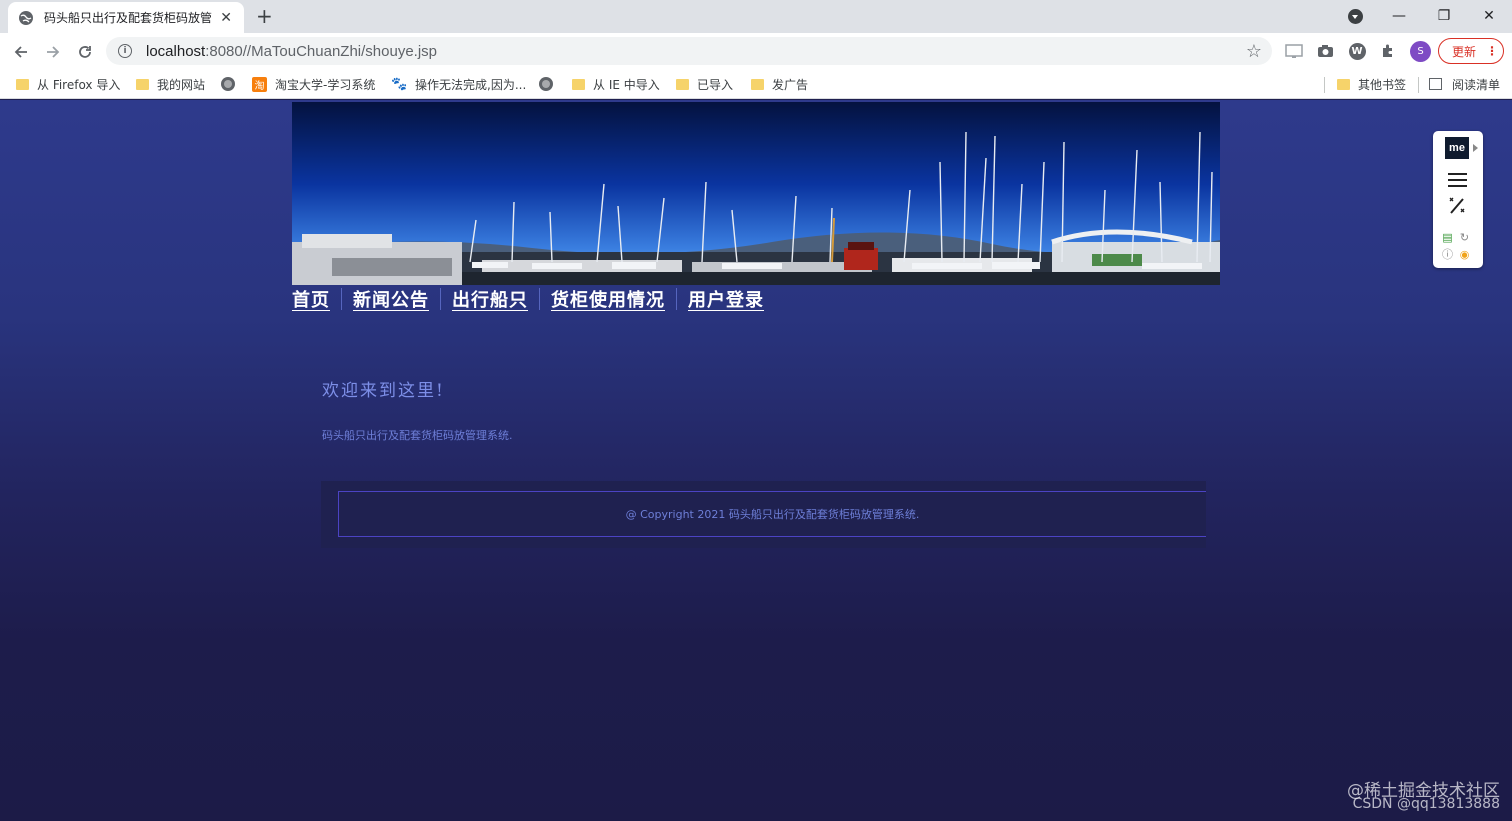 The image size is (1512, 821). Describe the element at coordinates (1388, 51) in the screenshot. I see `extensions-puzzle-icon` at that location.